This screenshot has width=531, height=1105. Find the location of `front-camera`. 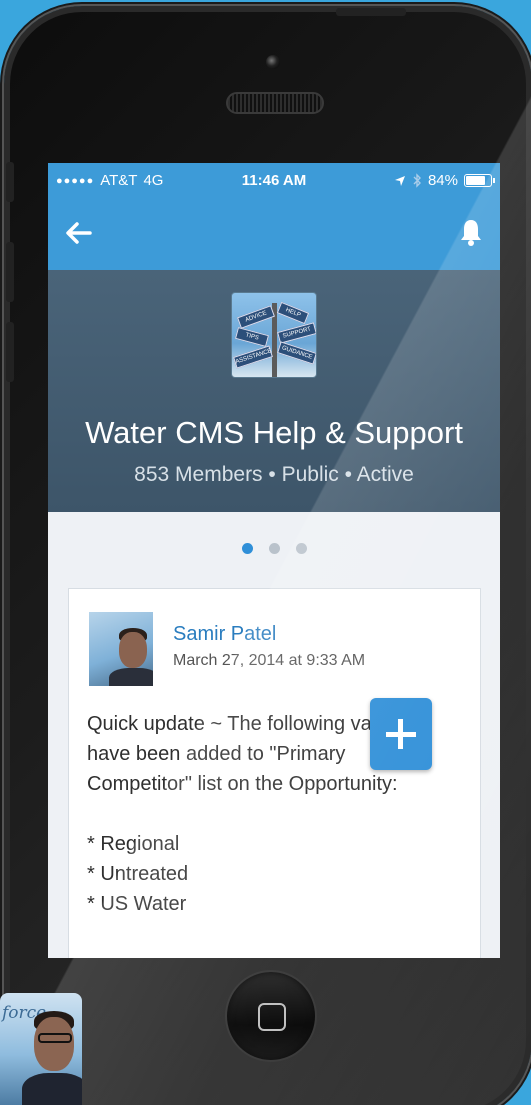

front-camera is located at coordinates (273, 62).